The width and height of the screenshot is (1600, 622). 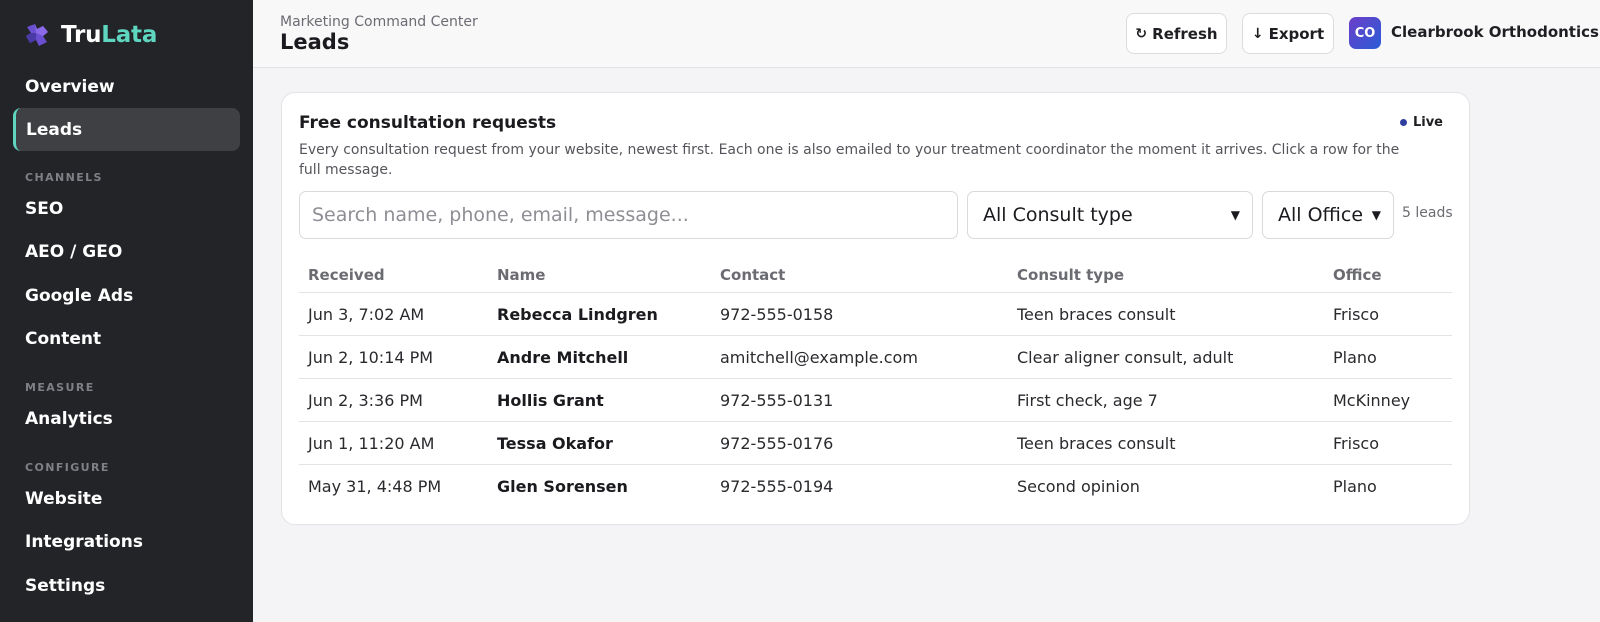 I want to click on cell-office: McKinney, so click(x=1372, y=400).